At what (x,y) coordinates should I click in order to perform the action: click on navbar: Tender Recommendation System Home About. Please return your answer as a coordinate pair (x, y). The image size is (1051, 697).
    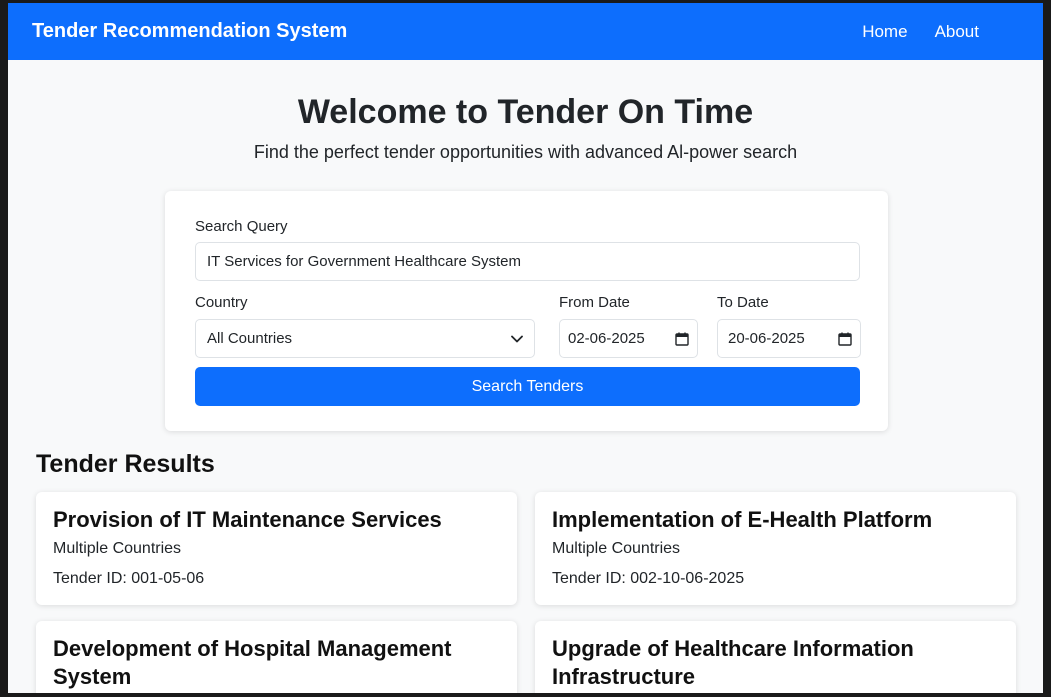
    Looking at the image, I should click on (525, 31).